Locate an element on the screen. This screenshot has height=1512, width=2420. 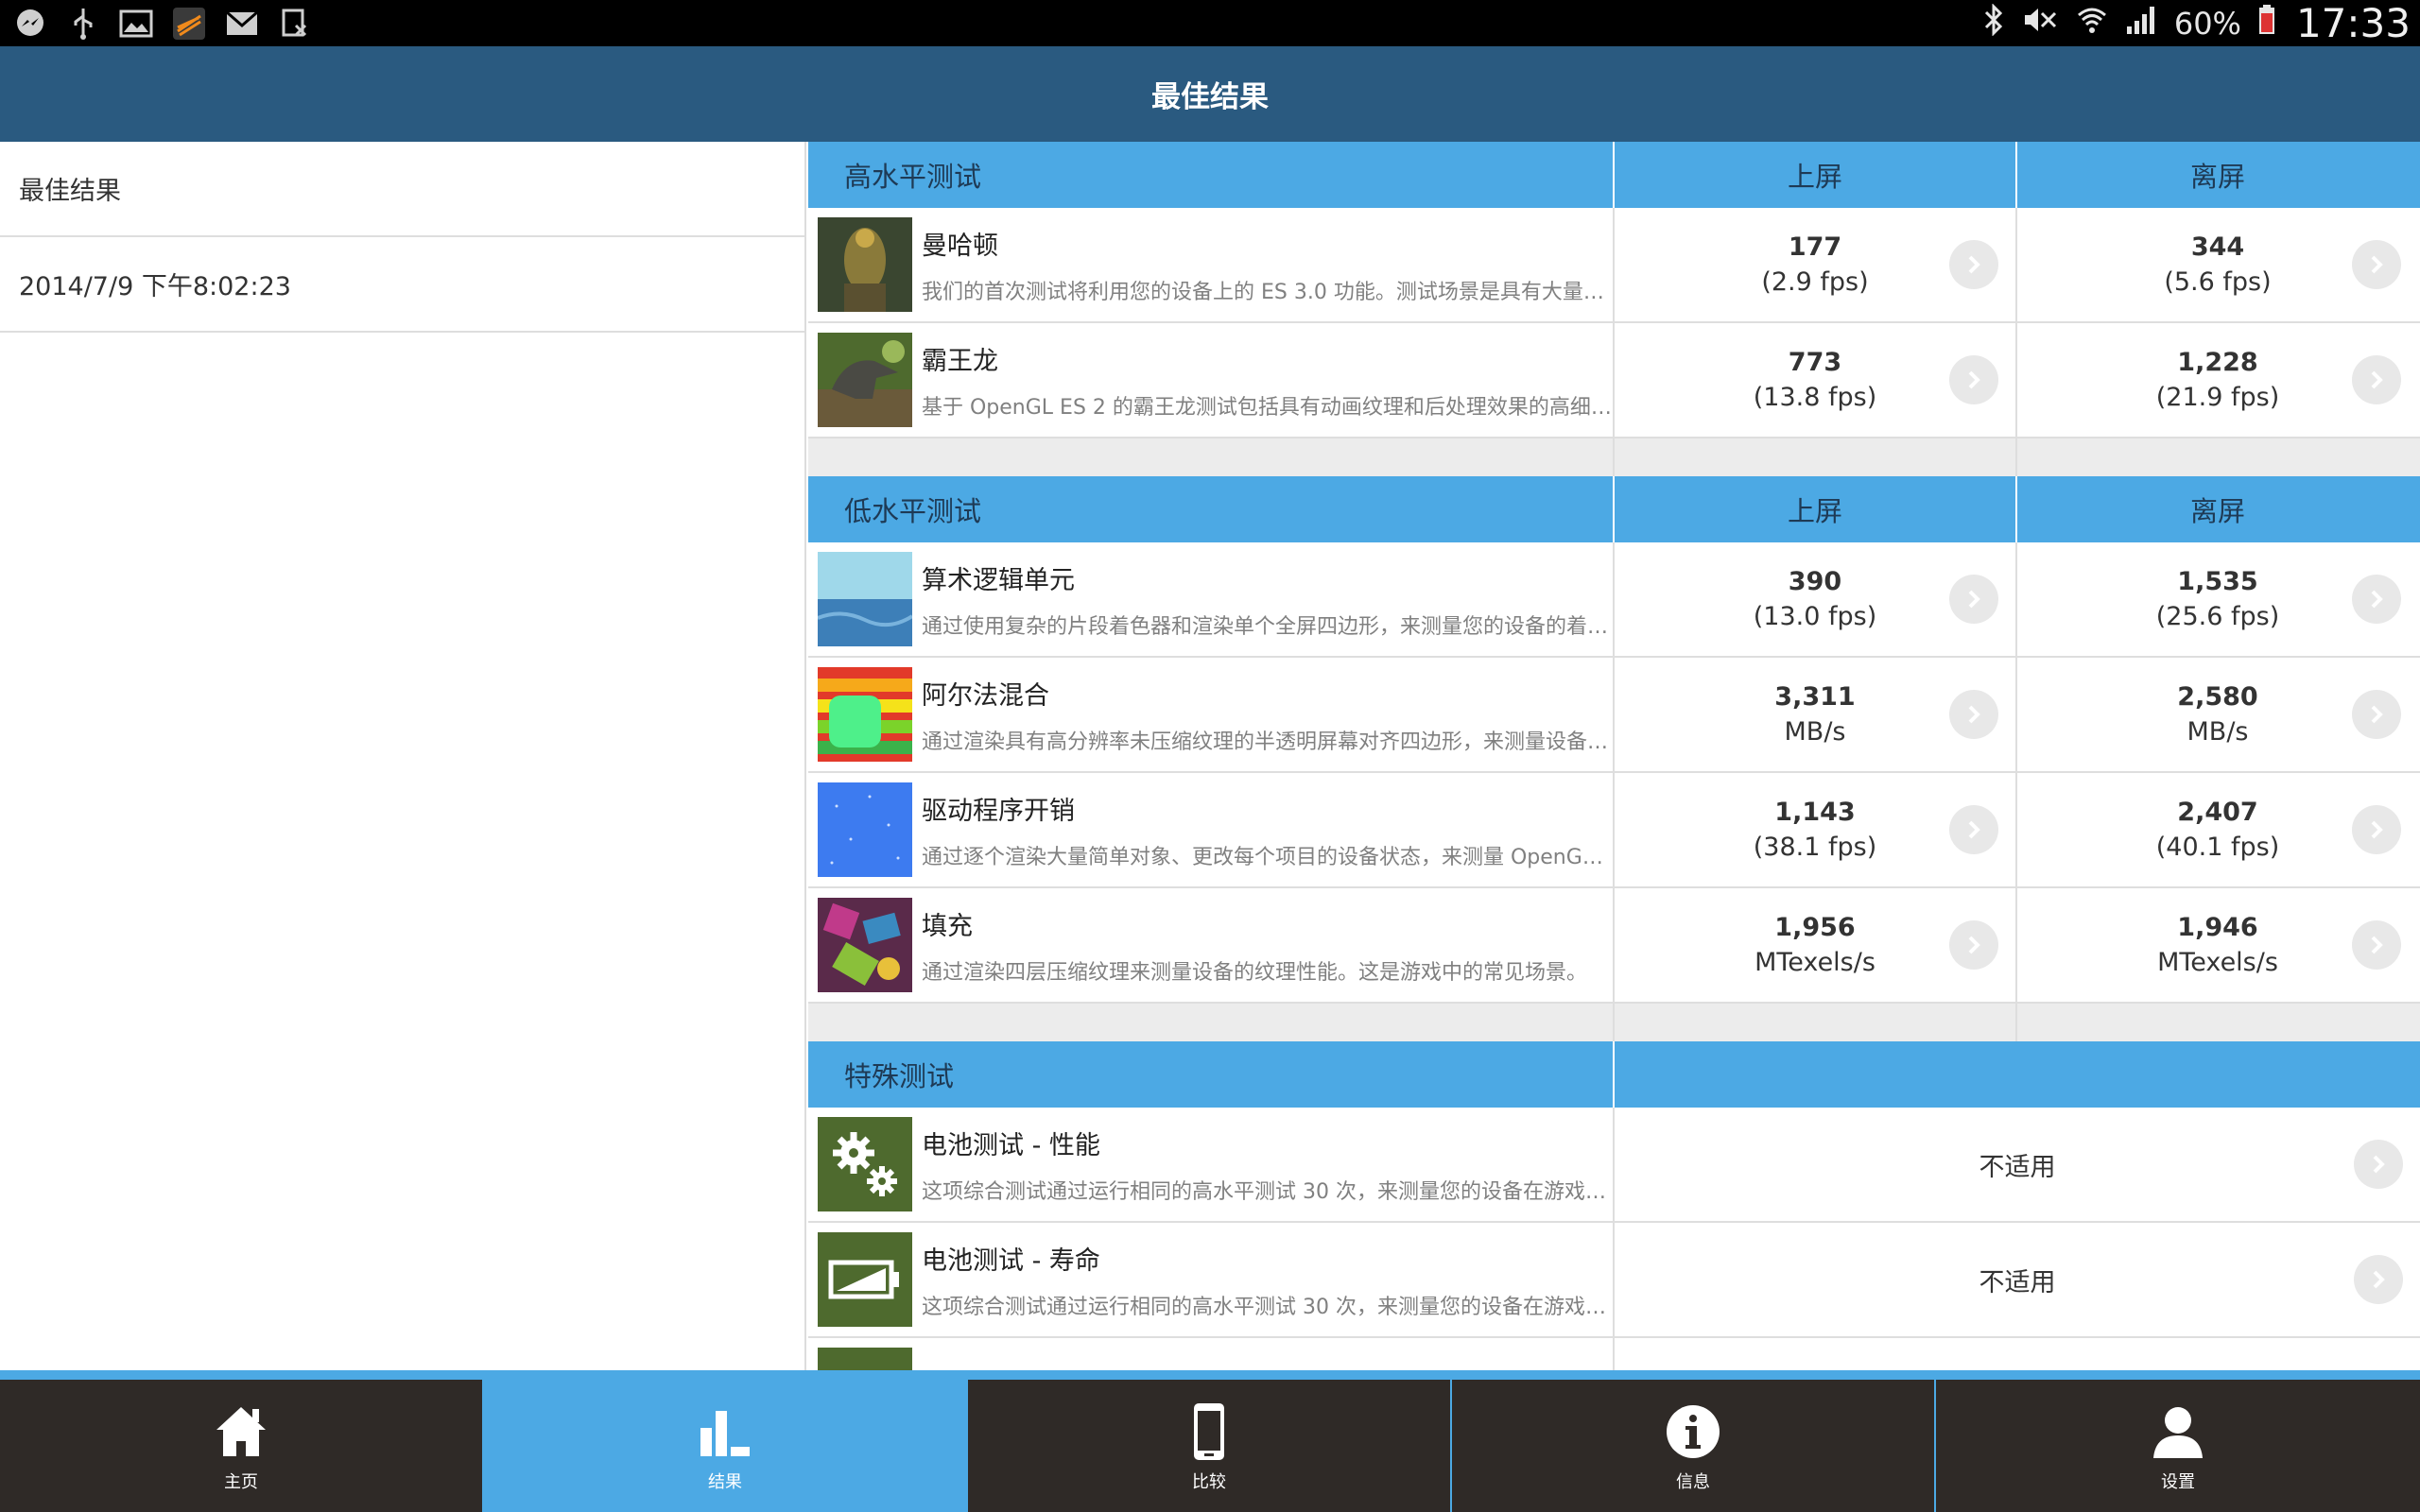
section-title: 高水平测试 is located at coordinates (1211, 175).